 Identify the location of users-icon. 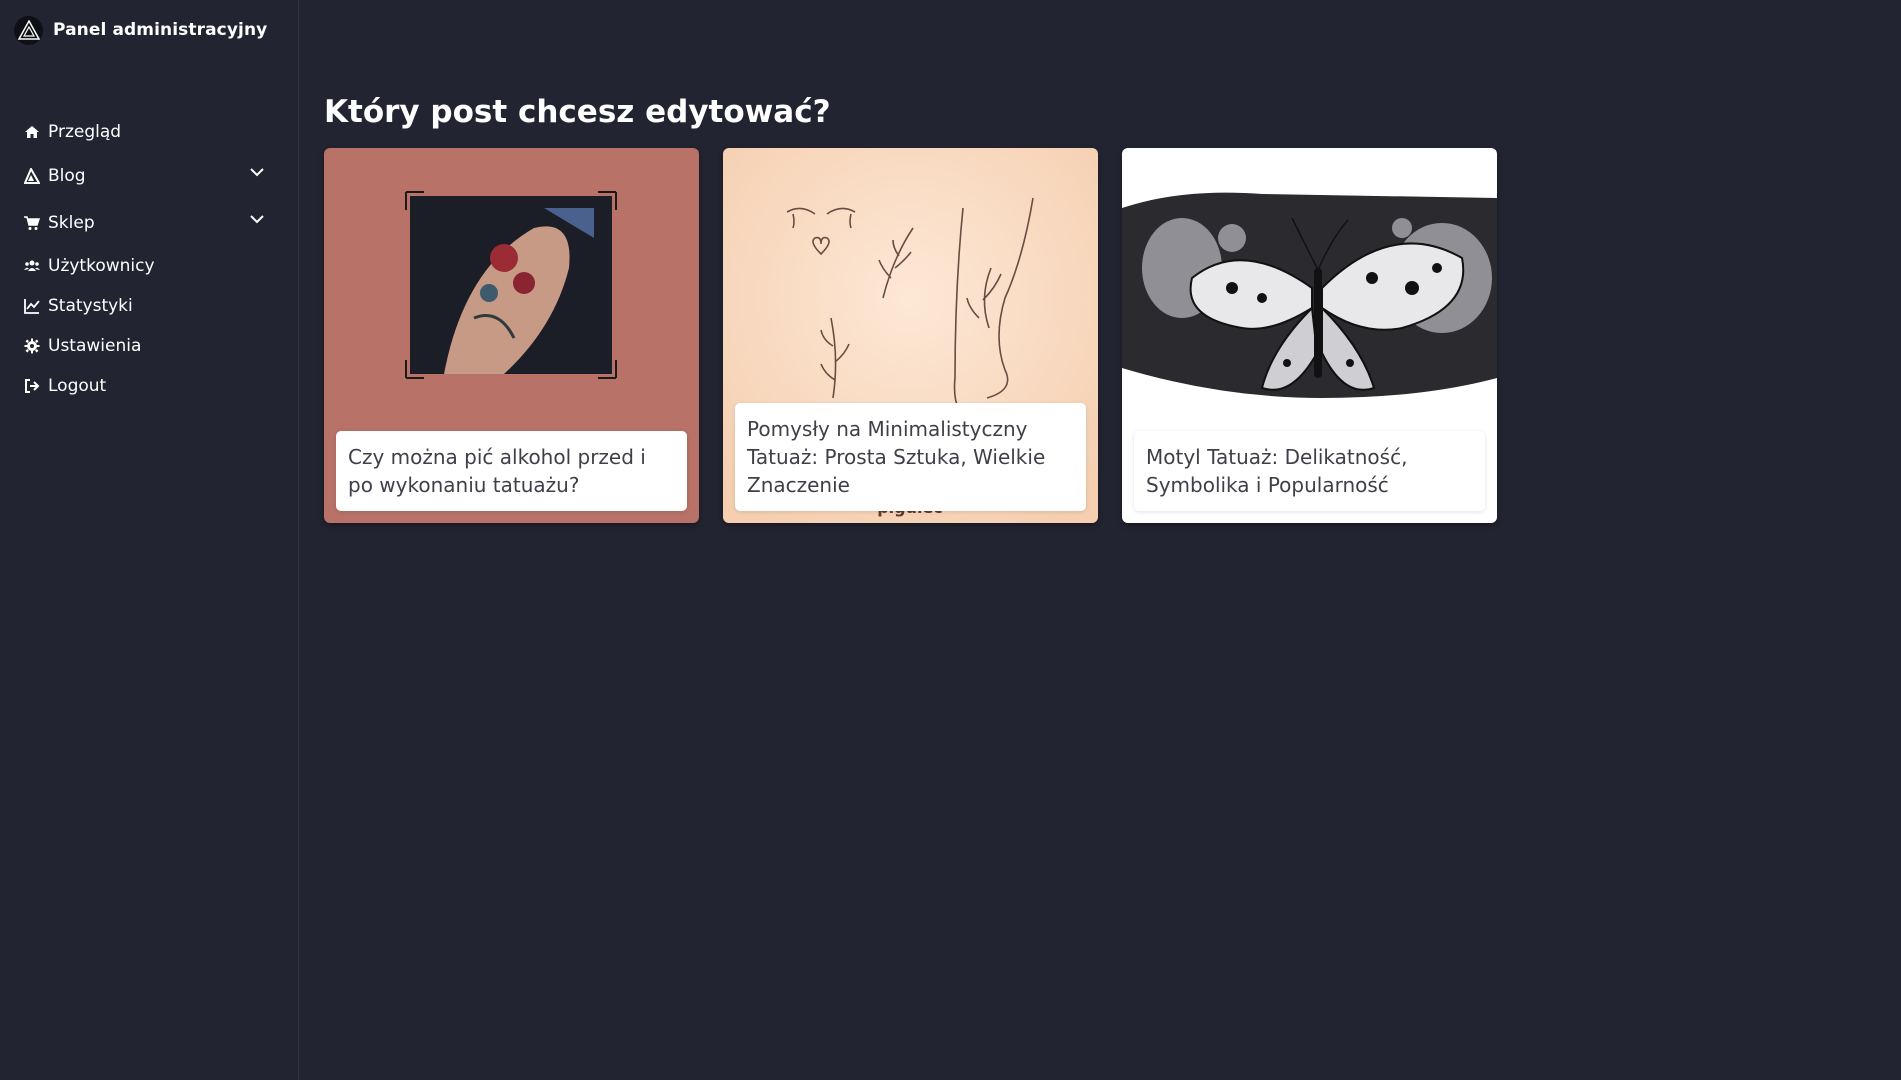
(32, 266).